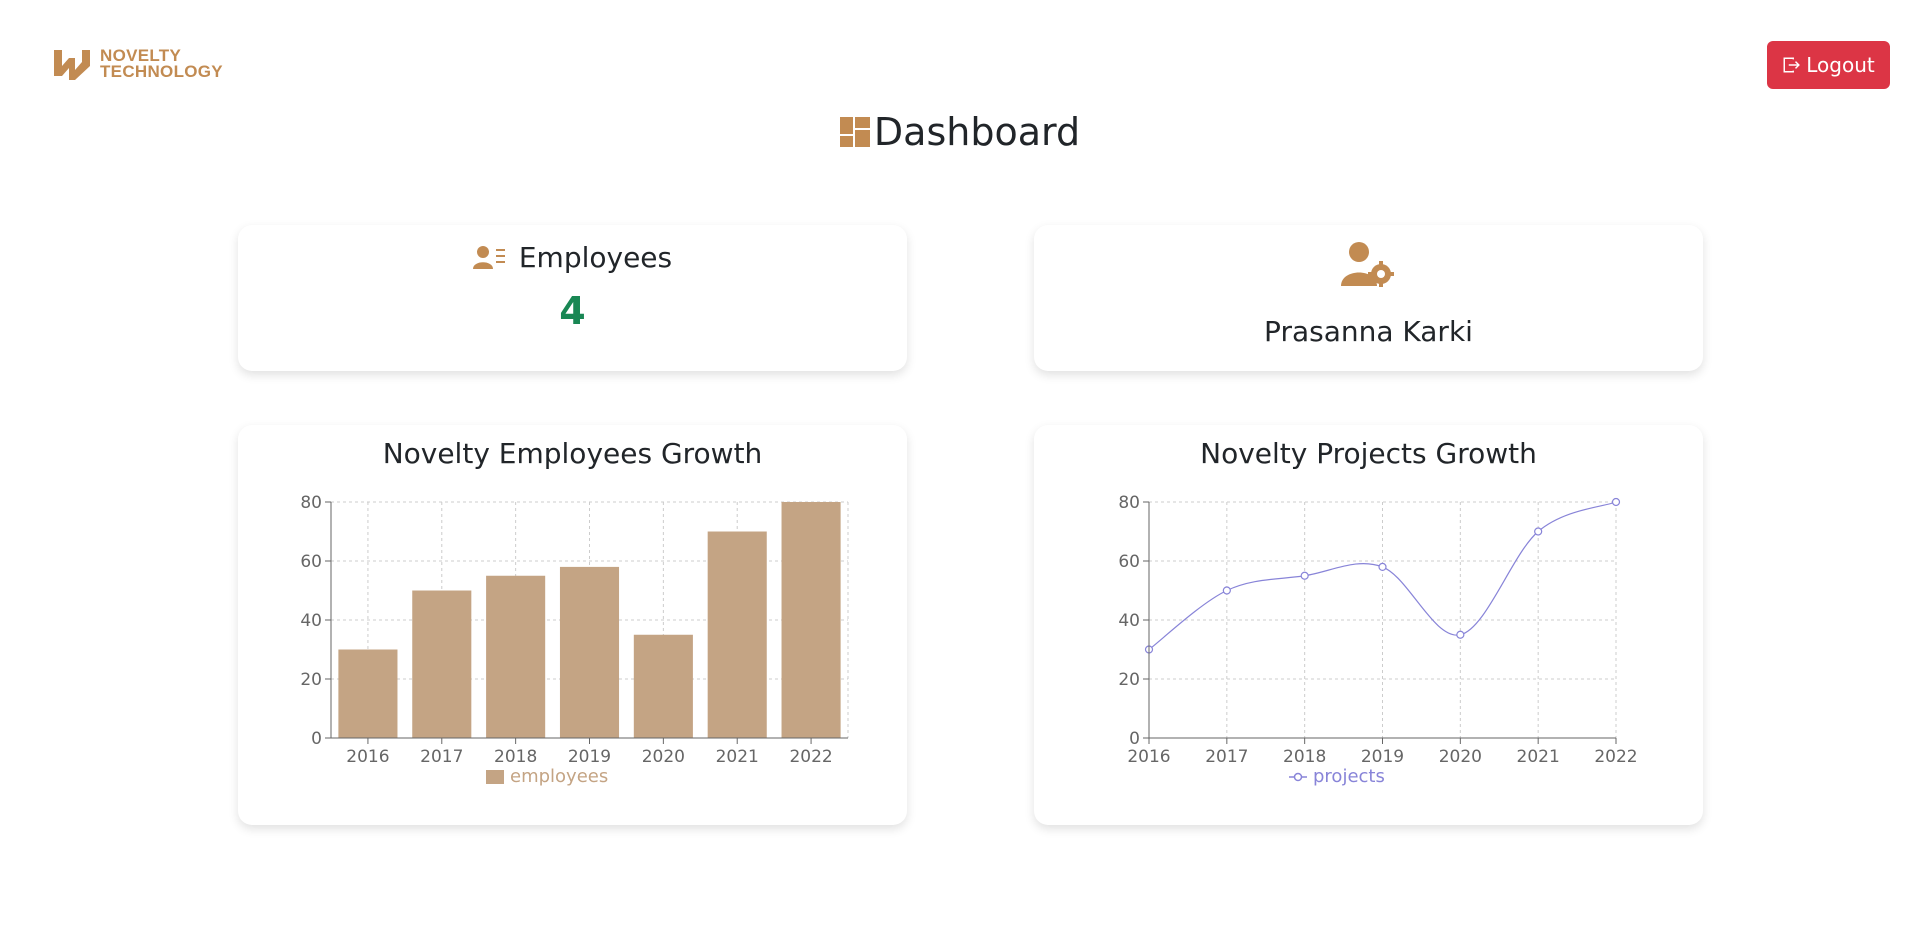  What do you see at coordinates (1226, 590) in the screenshot?
I see `point-2017` at bounding box center [1226, 590].